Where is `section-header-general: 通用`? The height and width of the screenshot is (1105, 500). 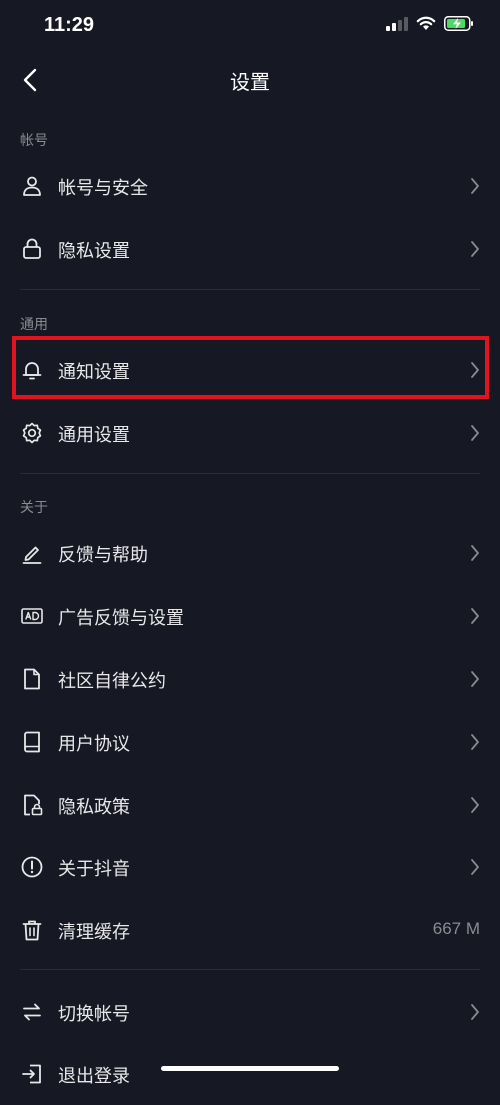 section-header-general: 通用 is located at coordinates (34, 325).